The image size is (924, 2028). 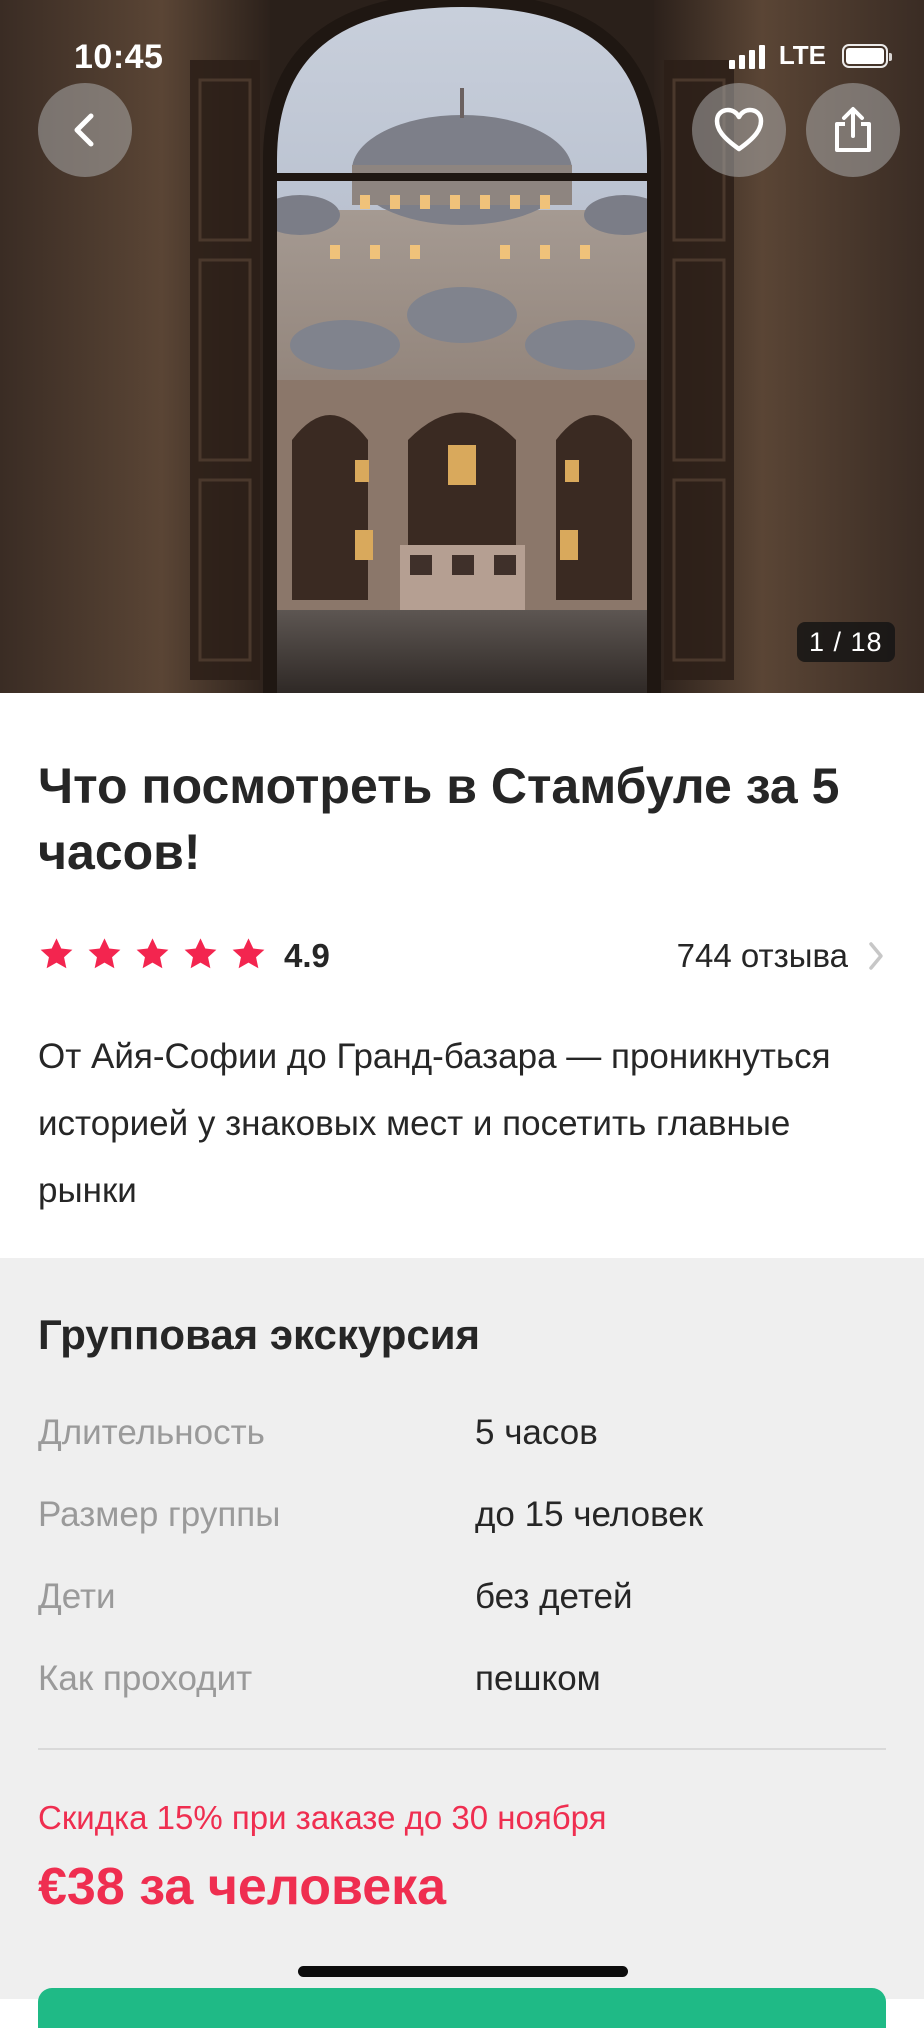 What do you see at coordinates (119, 57) in the screenshot?
I see `status-time: 10:45` at bounding box center [119, 57].